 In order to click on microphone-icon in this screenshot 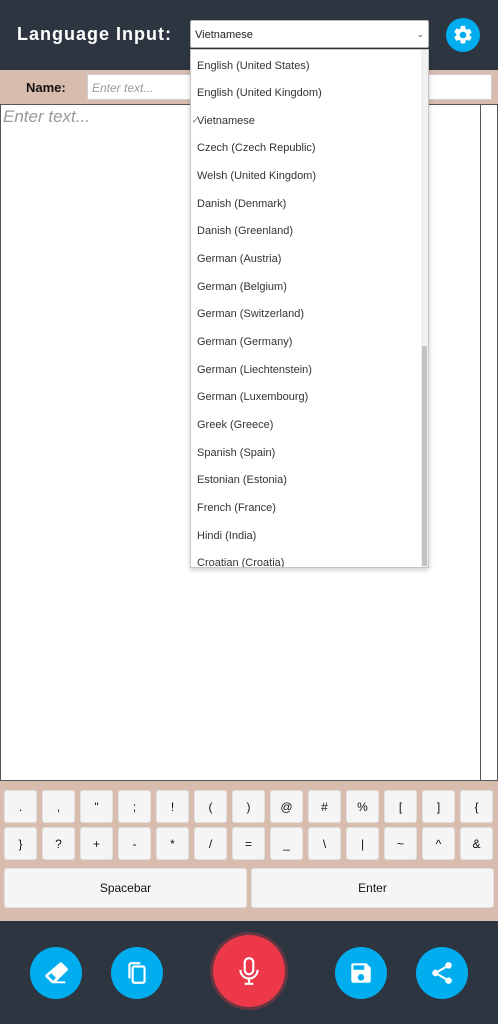, I will do `click(249, 971)`.